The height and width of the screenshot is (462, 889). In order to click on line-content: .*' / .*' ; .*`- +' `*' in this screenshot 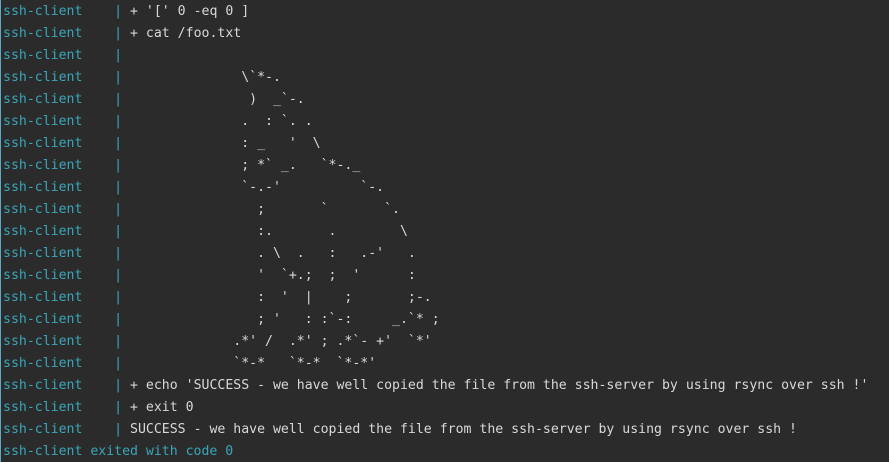, I will do `click(281, 341)`.